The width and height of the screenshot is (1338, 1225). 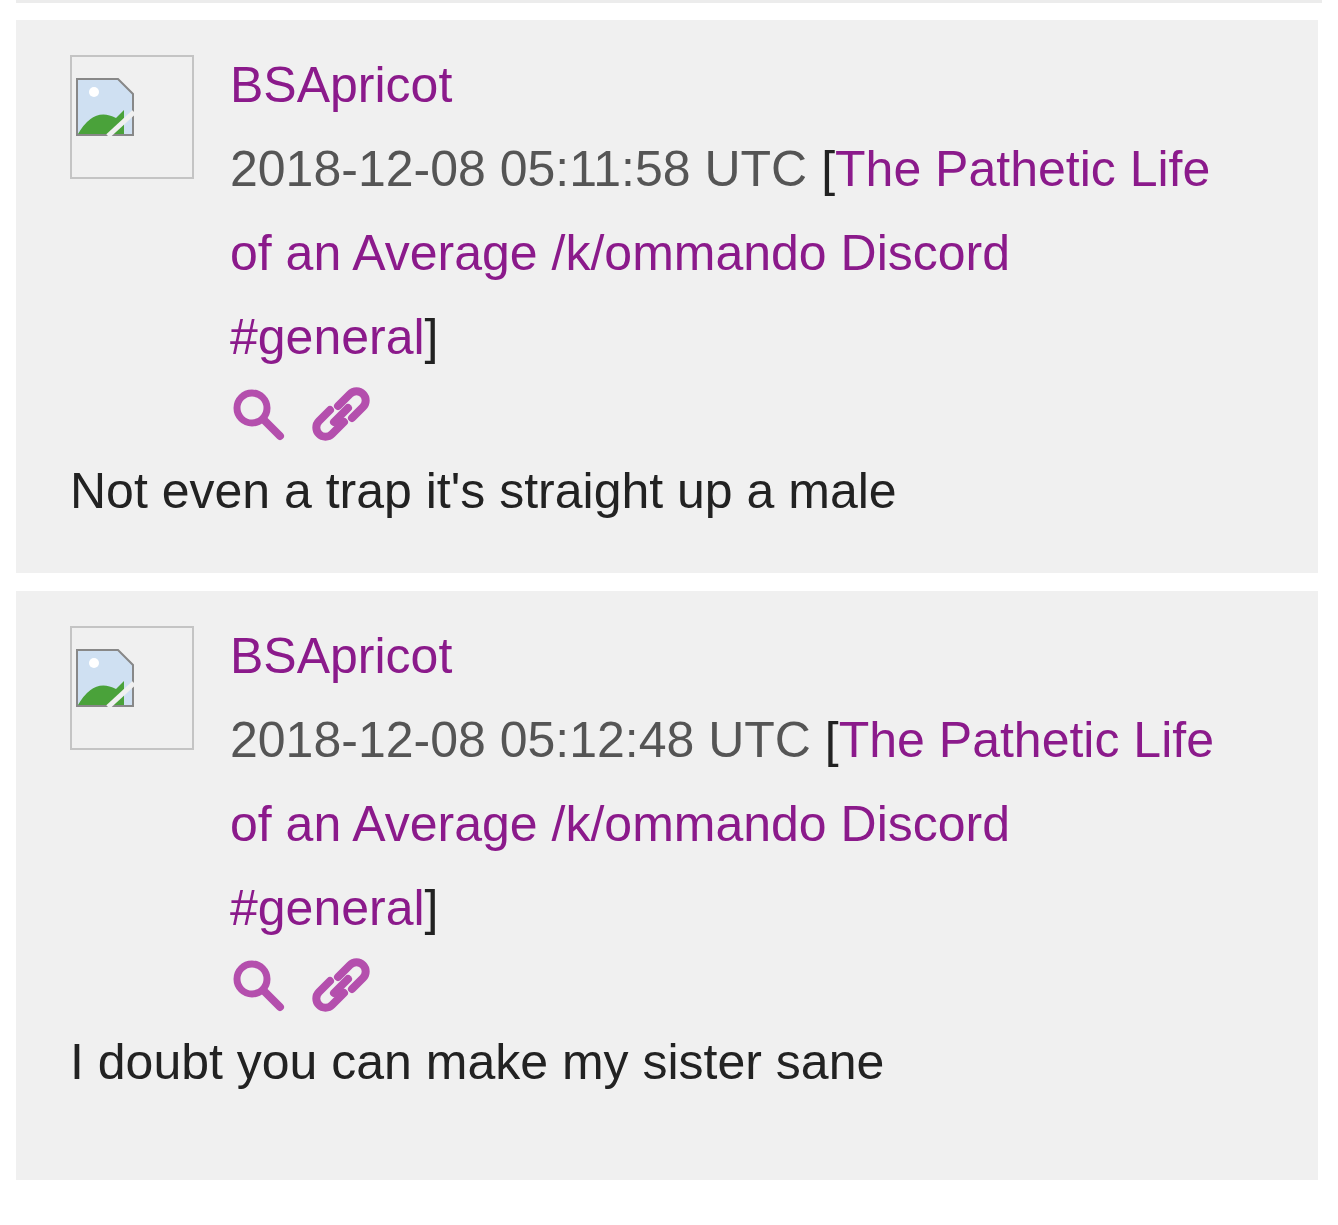 I want to click on post-info: 2018-12-08 05:12:48 UTC [The Pathetic Life of an Average /k/ommando Discord #general], so click(x=722, y=824).